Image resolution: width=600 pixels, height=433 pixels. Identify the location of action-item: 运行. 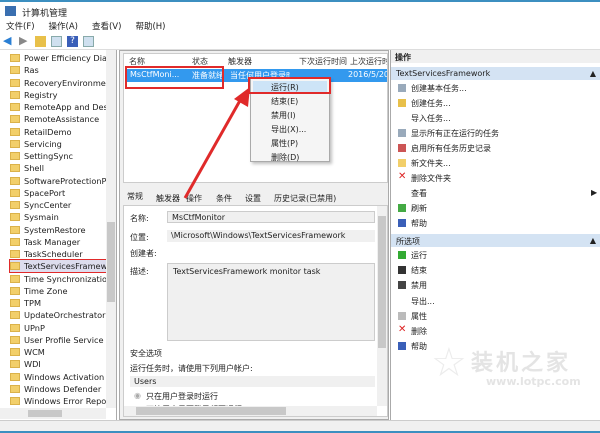
(412, 255).